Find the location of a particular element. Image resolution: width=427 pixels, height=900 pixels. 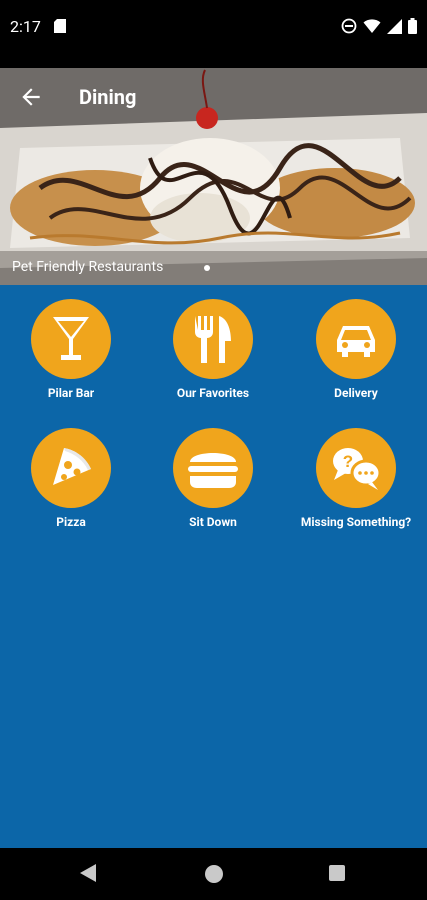

nav-home-icon is located at coordinates (214, 874).